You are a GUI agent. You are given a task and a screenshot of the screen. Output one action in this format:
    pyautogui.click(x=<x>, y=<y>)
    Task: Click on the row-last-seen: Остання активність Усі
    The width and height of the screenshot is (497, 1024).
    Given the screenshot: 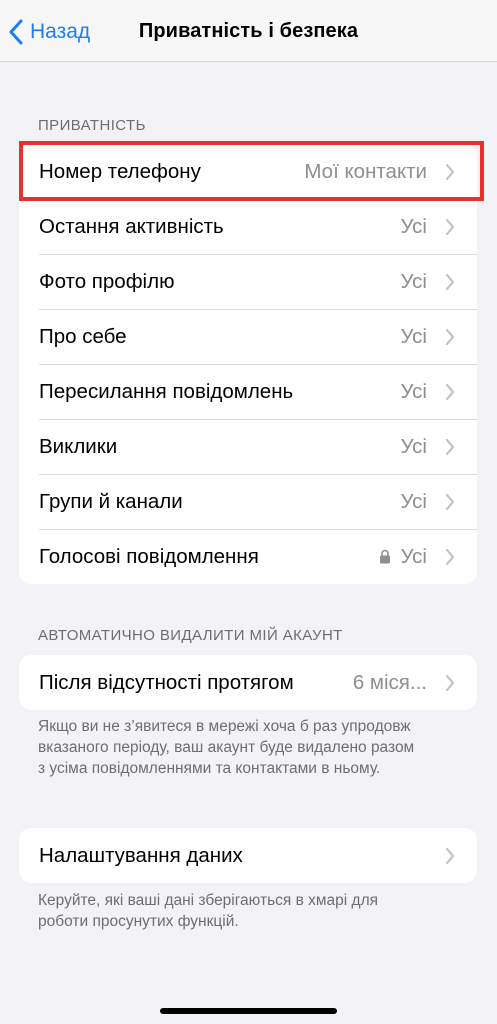 What is the action you would take?
    pyautogui.click(x=248, y=226)
    